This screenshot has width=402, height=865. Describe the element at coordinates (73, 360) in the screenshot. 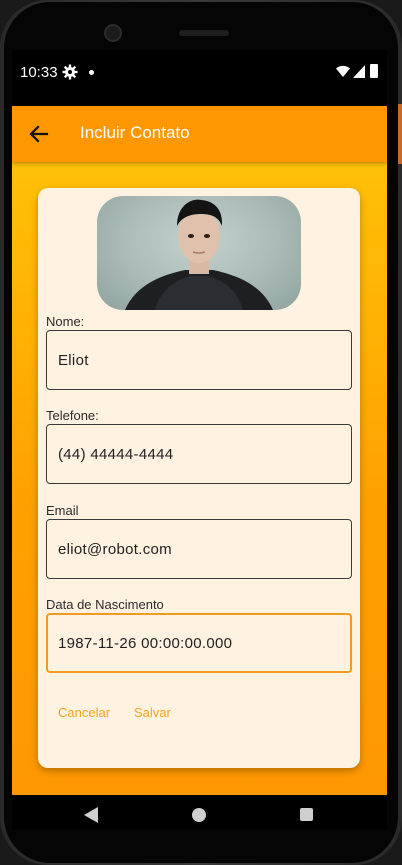

I see `name-value: Eliot` at that location.